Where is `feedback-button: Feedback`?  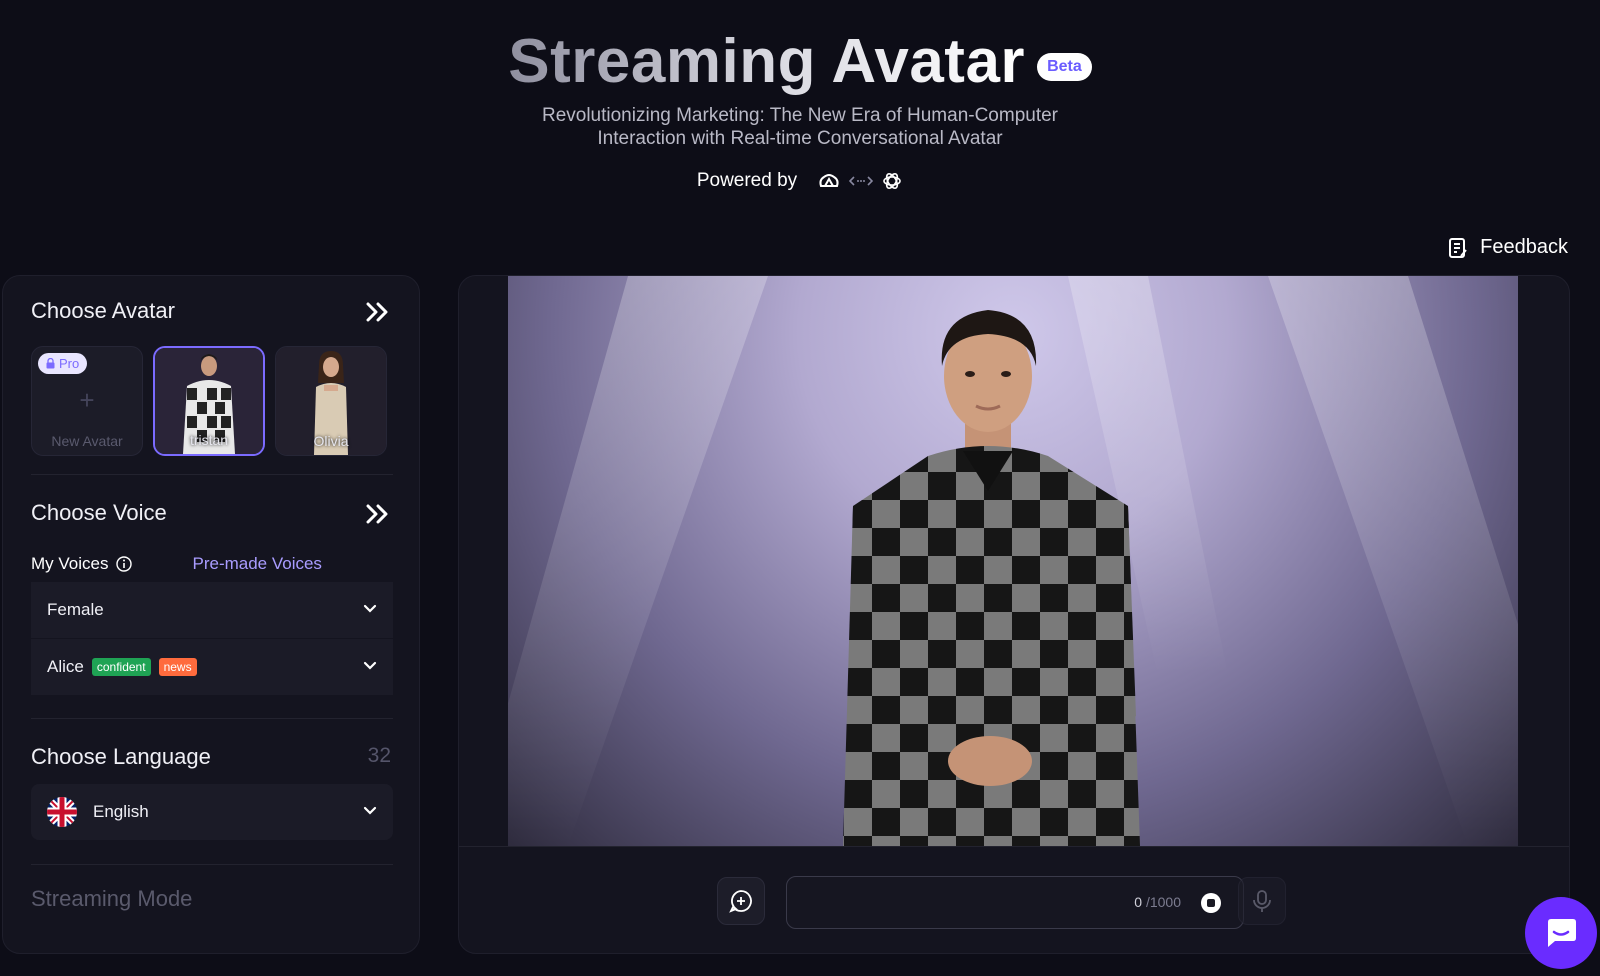
feedback-button: Feedback is located at coordinates (1508, 247).